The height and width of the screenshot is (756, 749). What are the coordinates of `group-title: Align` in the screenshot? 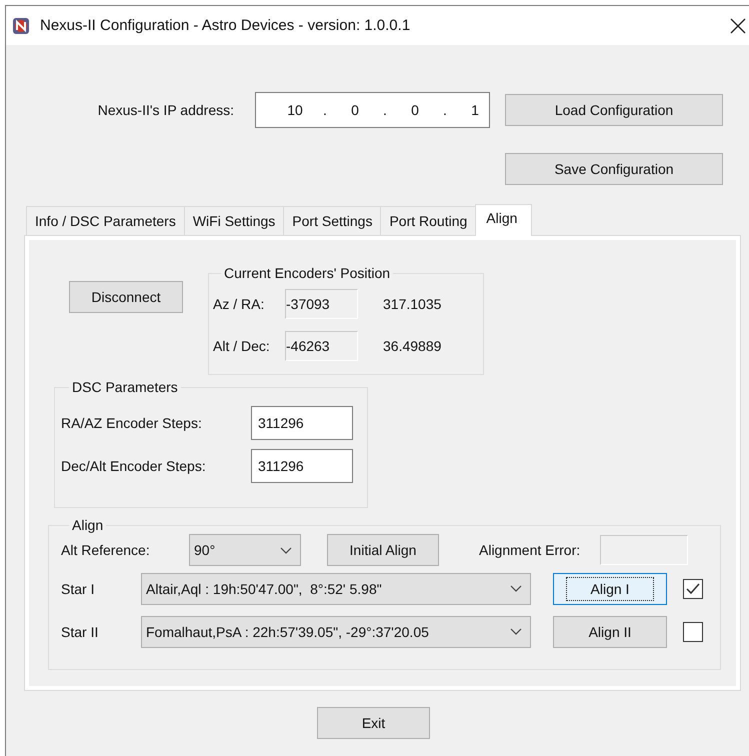 It's located at (87, 525).